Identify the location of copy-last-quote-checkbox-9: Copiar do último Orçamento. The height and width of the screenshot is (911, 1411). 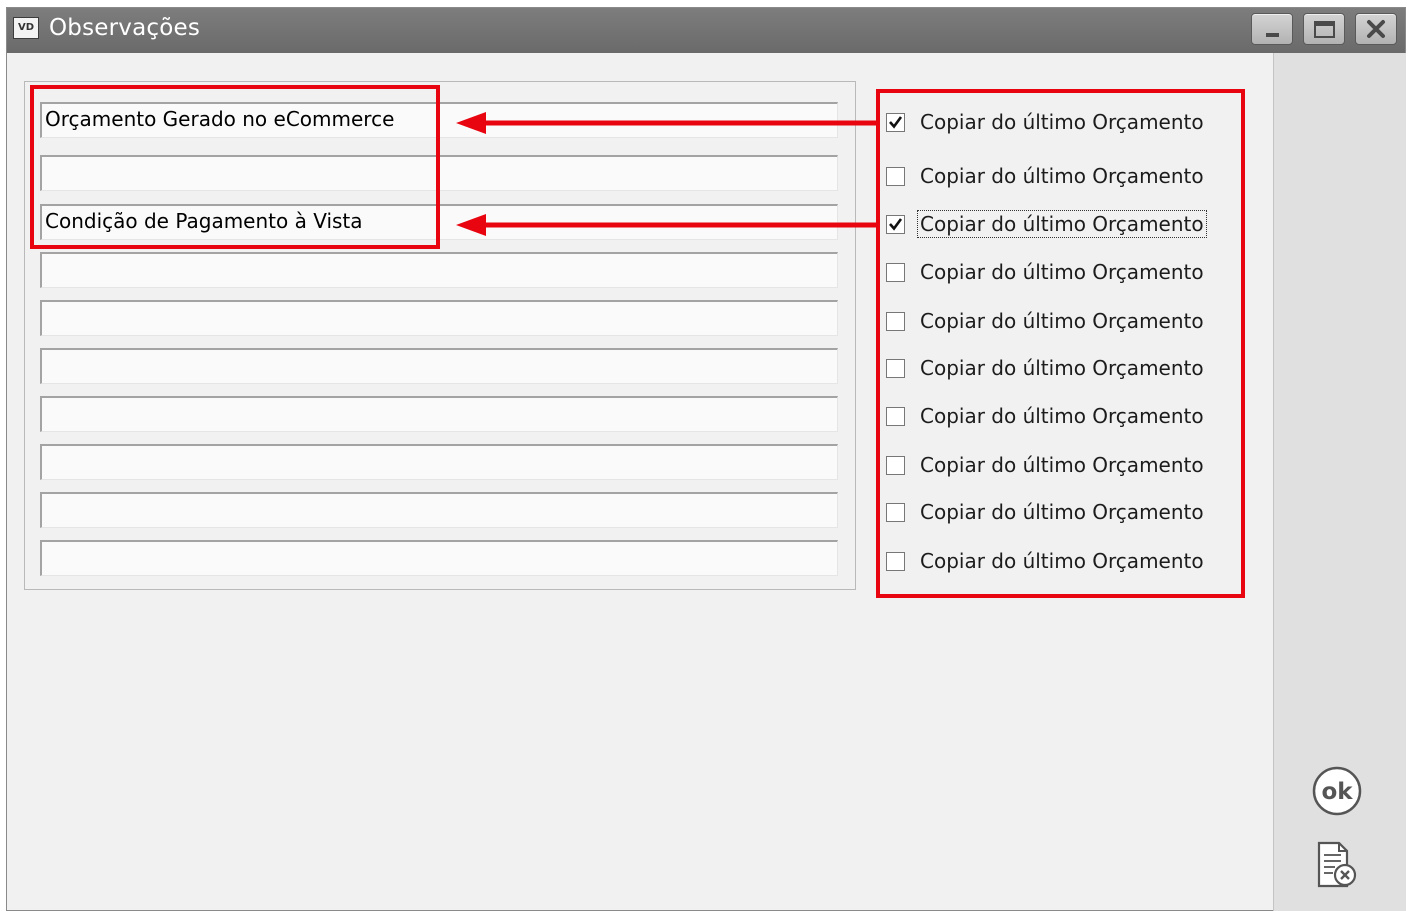
(1045, 512).